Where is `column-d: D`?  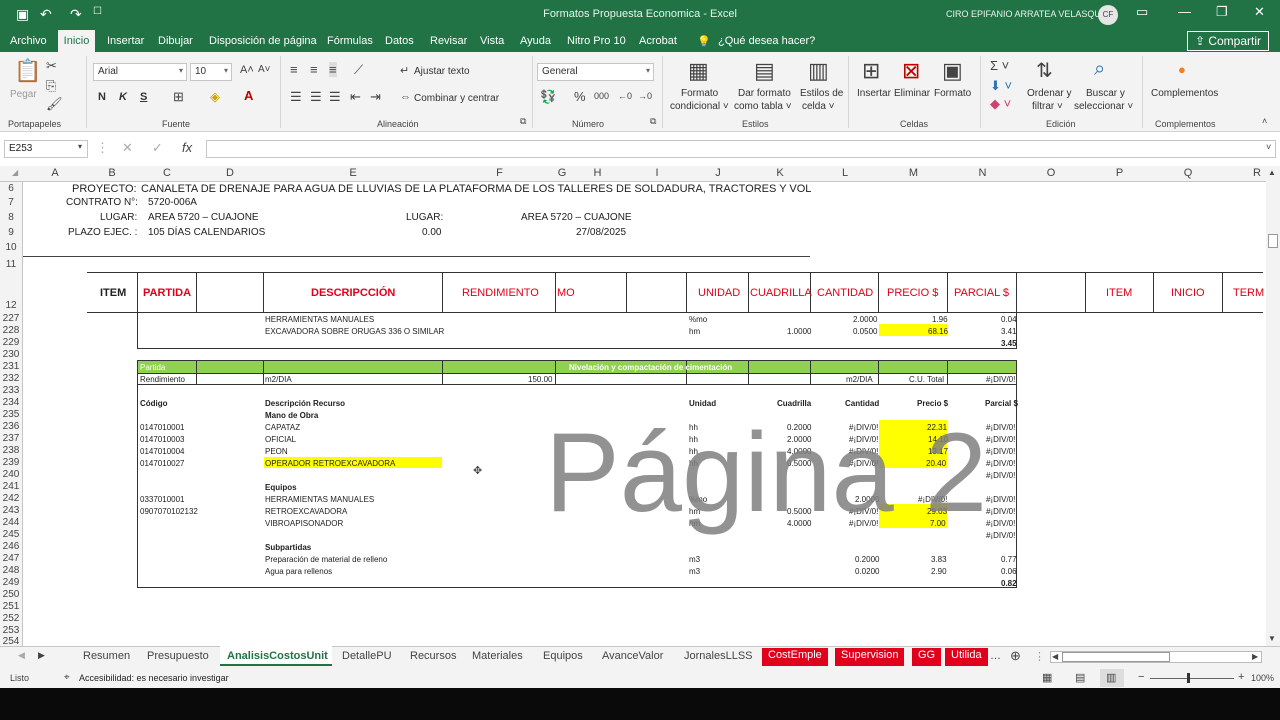 column-d: D is located at coordinates (230, 173).